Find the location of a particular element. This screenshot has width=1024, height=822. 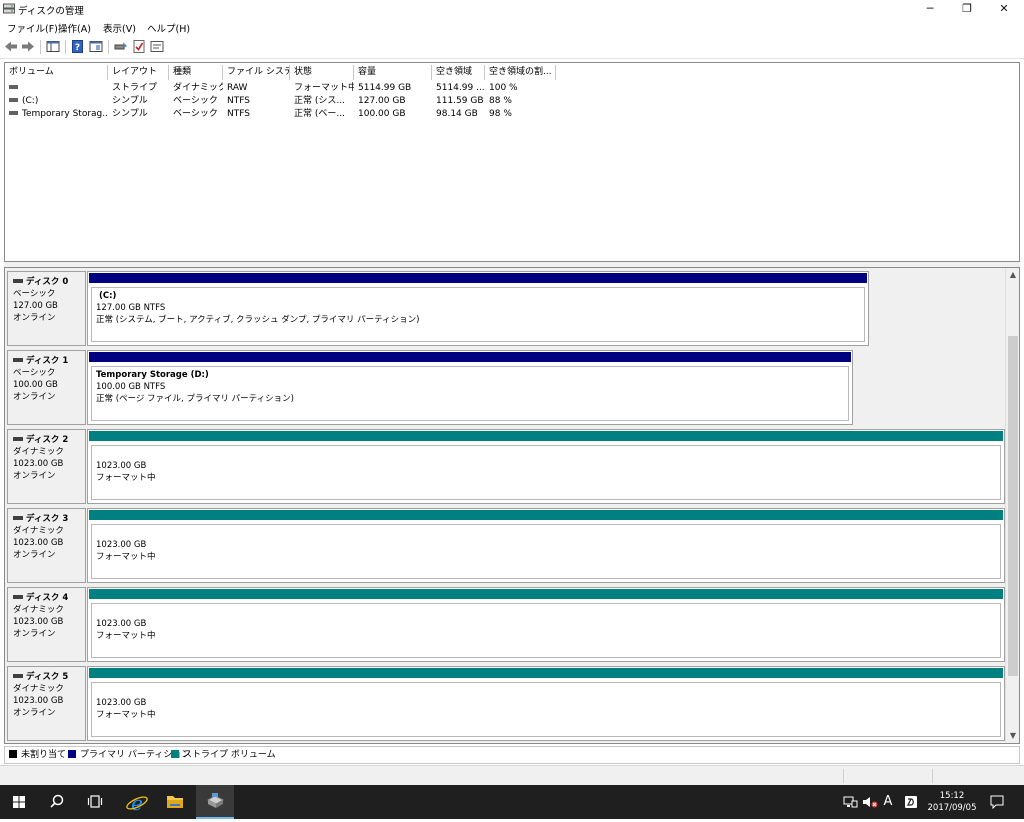

help-icon: ? is located at coordinates (78, 46).